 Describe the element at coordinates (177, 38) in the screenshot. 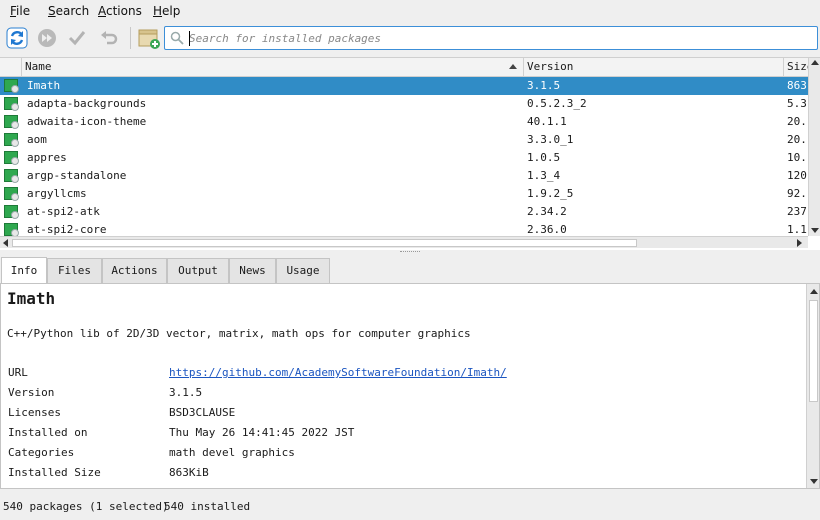

I see `search-icon` at that location.